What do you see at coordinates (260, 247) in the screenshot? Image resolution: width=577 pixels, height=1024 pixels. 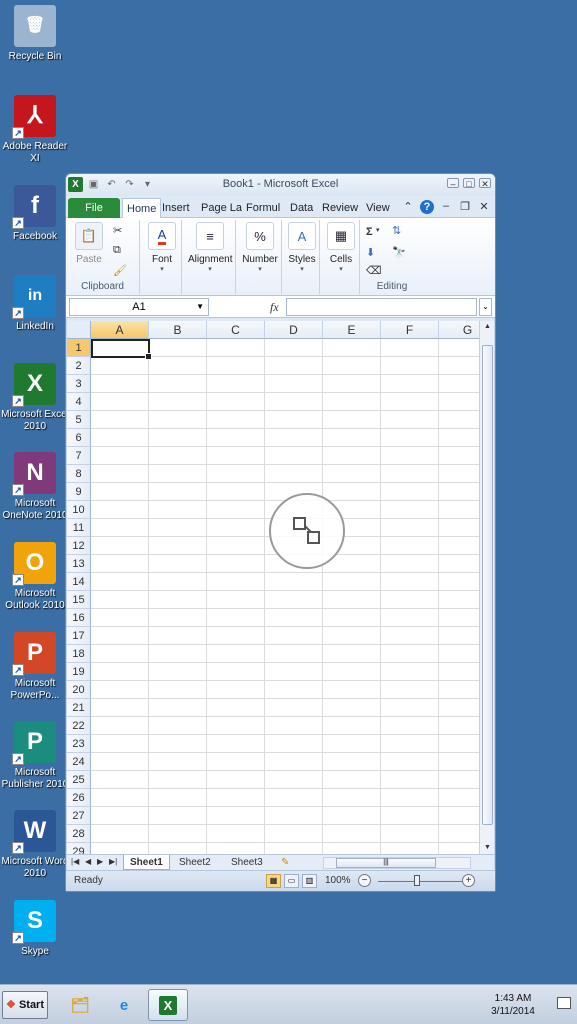 I see `number-button: % Number ▾` at bounding box center [260, 247].